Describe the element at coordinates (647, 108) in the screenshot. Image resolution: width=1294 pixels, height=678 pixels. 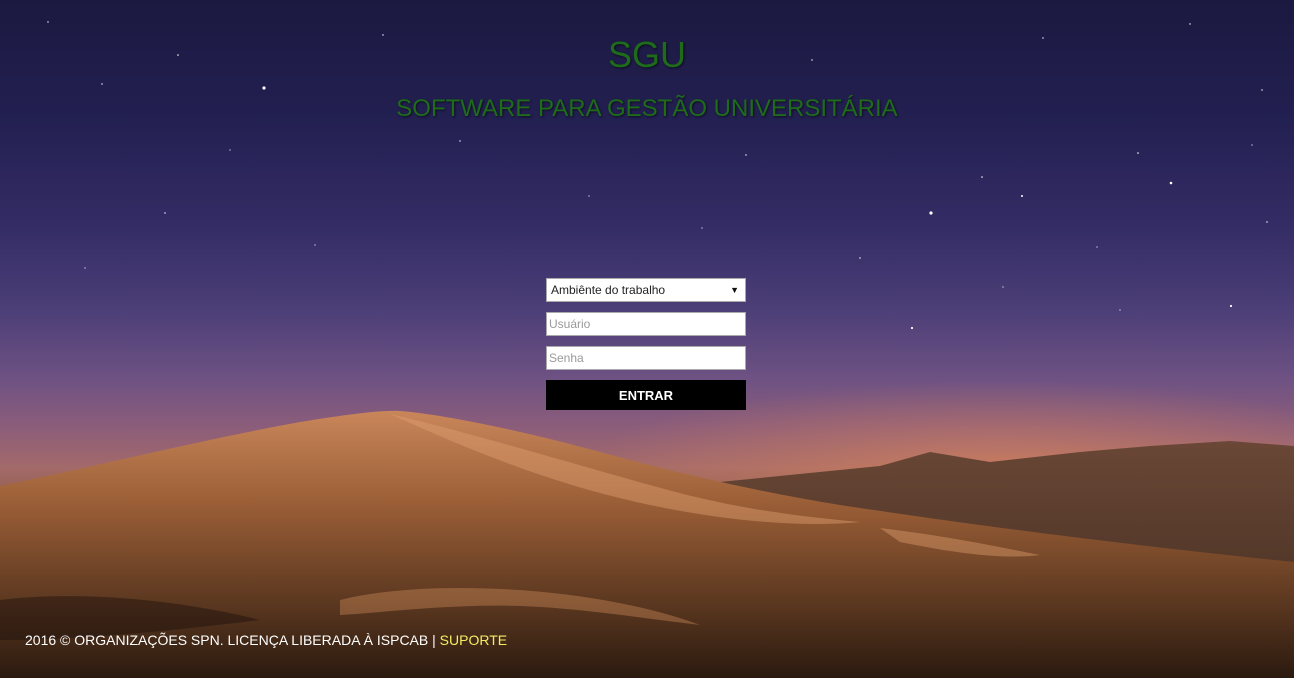
I see `app-subtitle: SOFTWARE PARA GESTÃO UNIVERSITÁRIA` at that location.